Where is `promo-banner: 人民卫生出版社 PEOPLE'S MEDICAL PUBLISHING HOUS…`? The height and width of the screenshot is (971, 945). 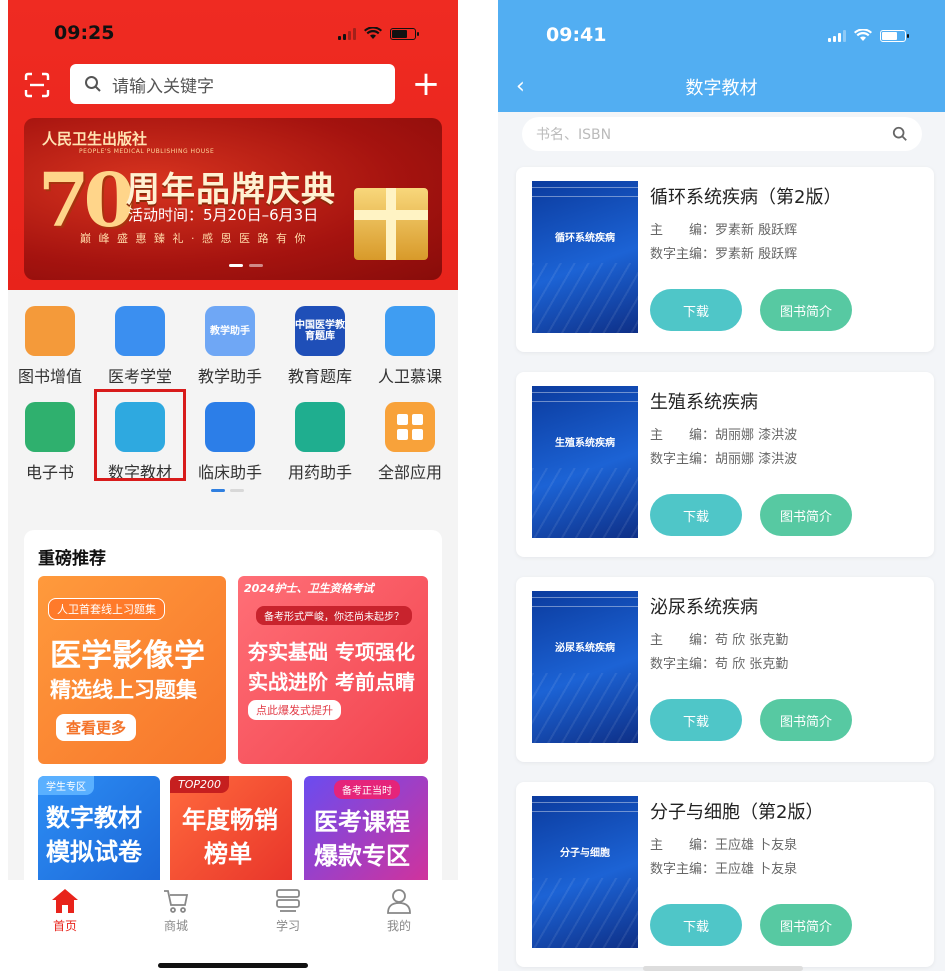
promo-banner: 人民卫生出版社 PEOPLE'S MEDICAL PUBLISHING HOUS… is located at coordinates (233, 199).